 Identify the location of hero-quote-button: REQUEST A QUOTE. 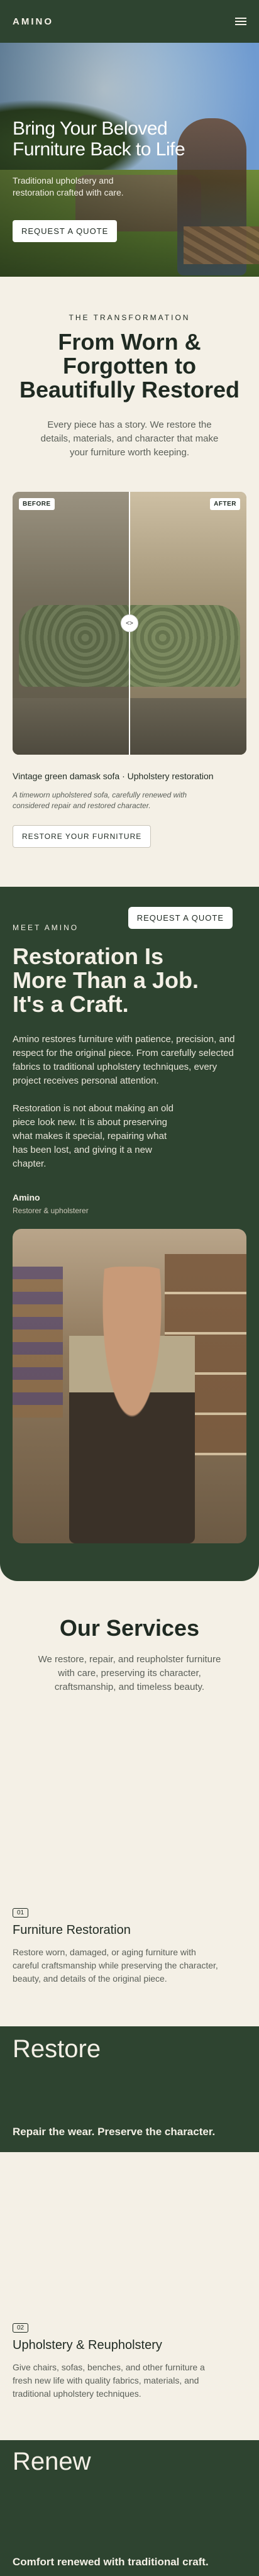
(65, 231).